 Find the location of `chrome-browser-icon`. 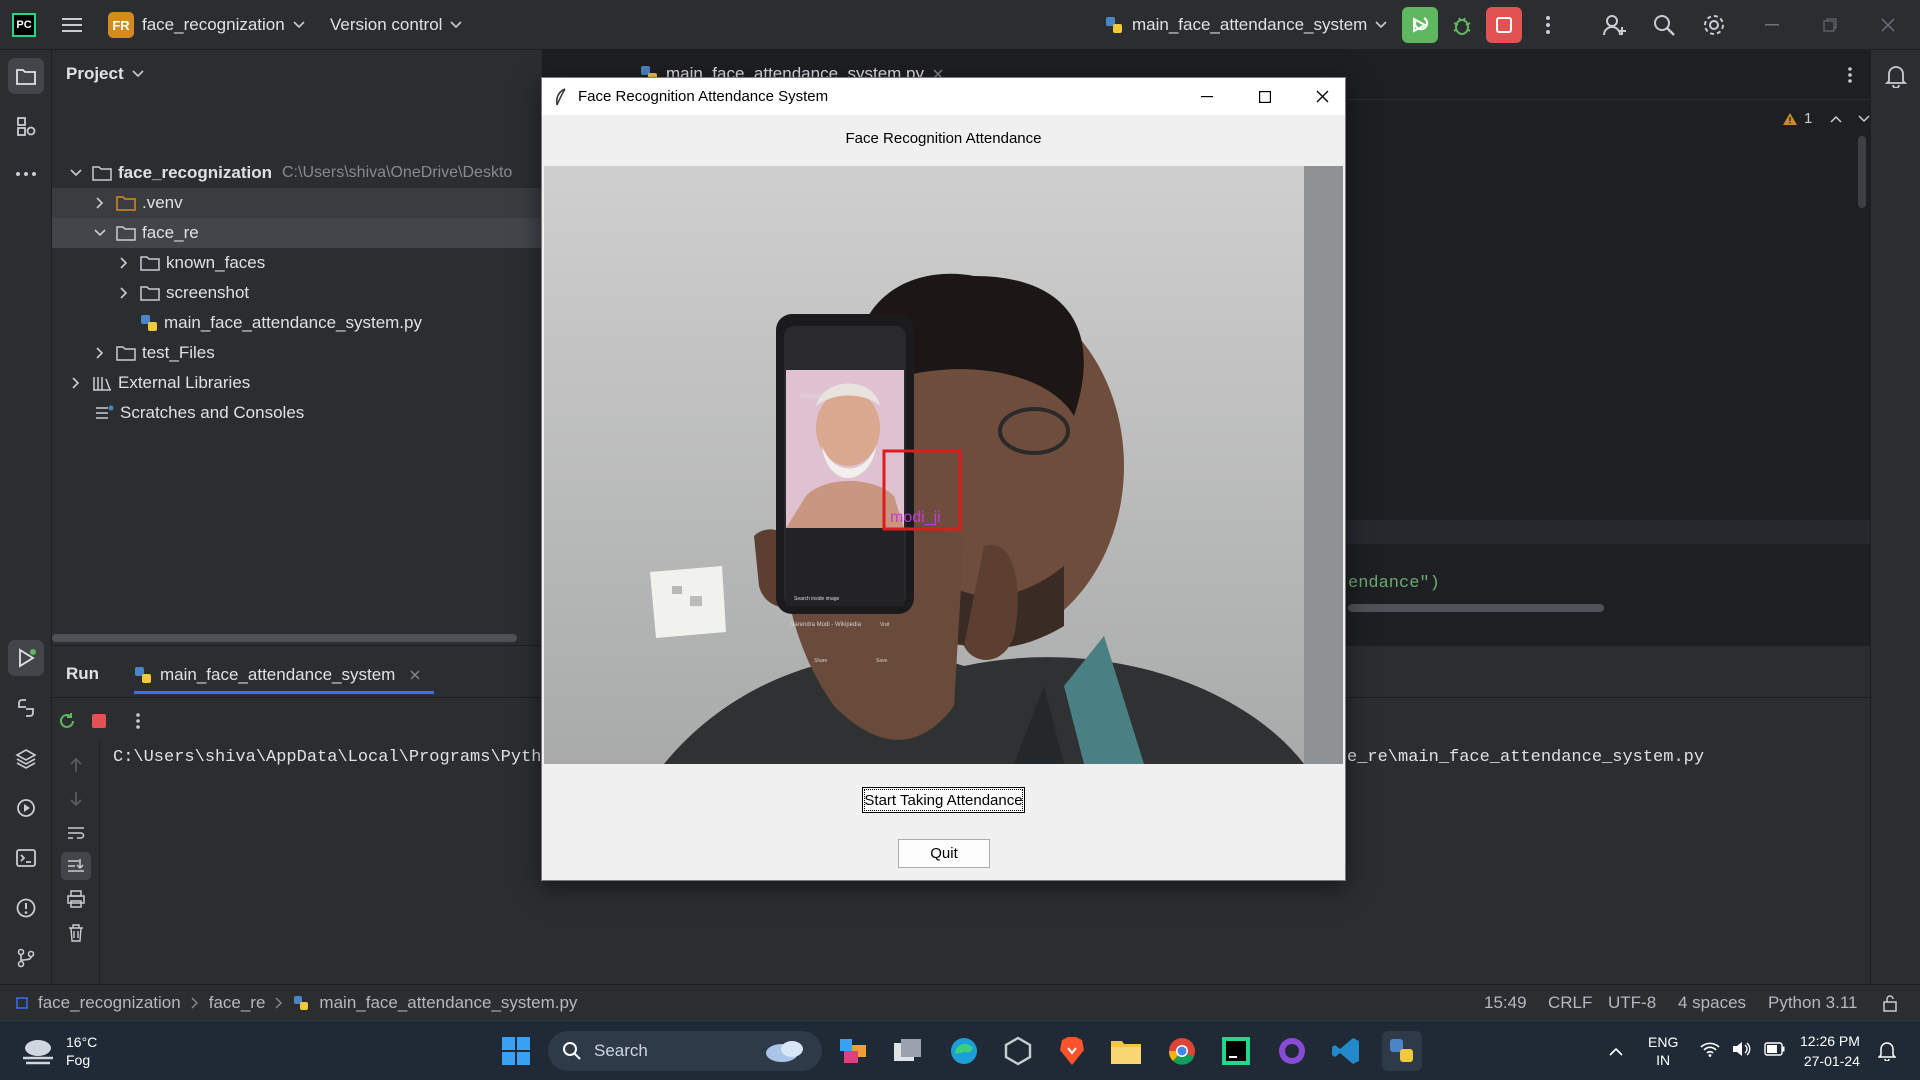

chrome-browser-icon is located at coordinates (1182, 1051).